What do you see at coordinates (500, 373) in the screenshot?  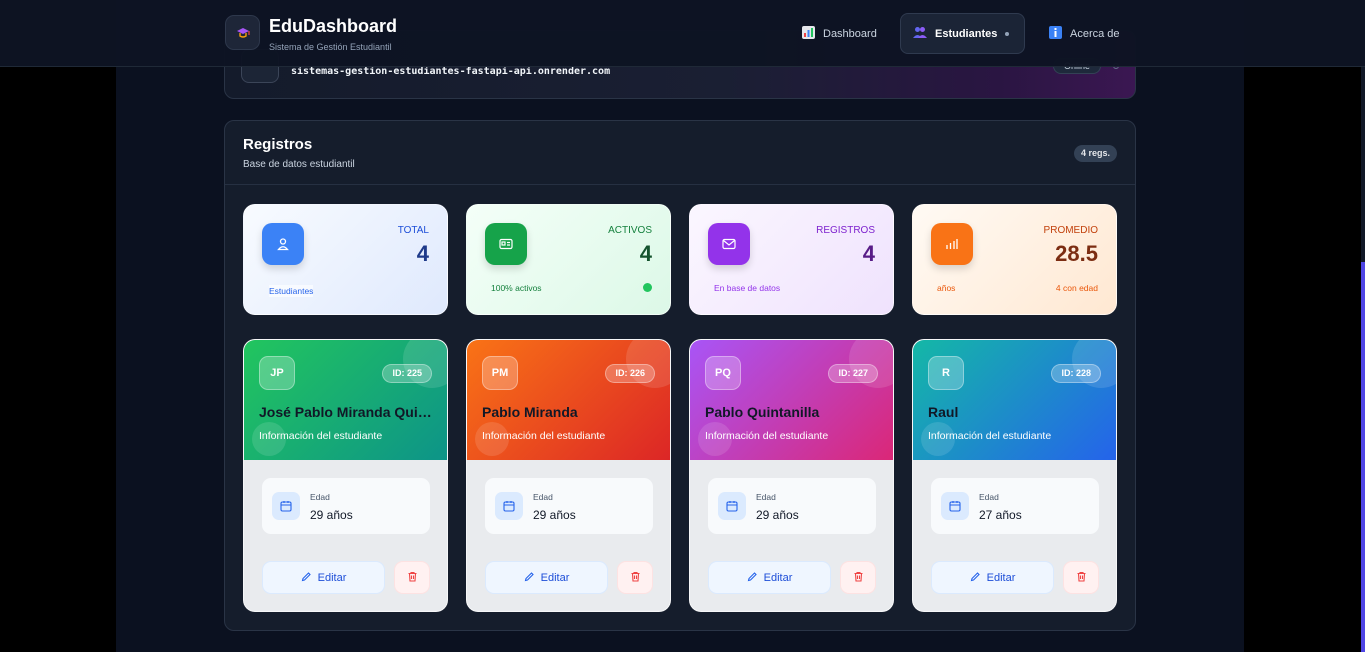 I see `avatar: PM` at bounding box center [500, 373].